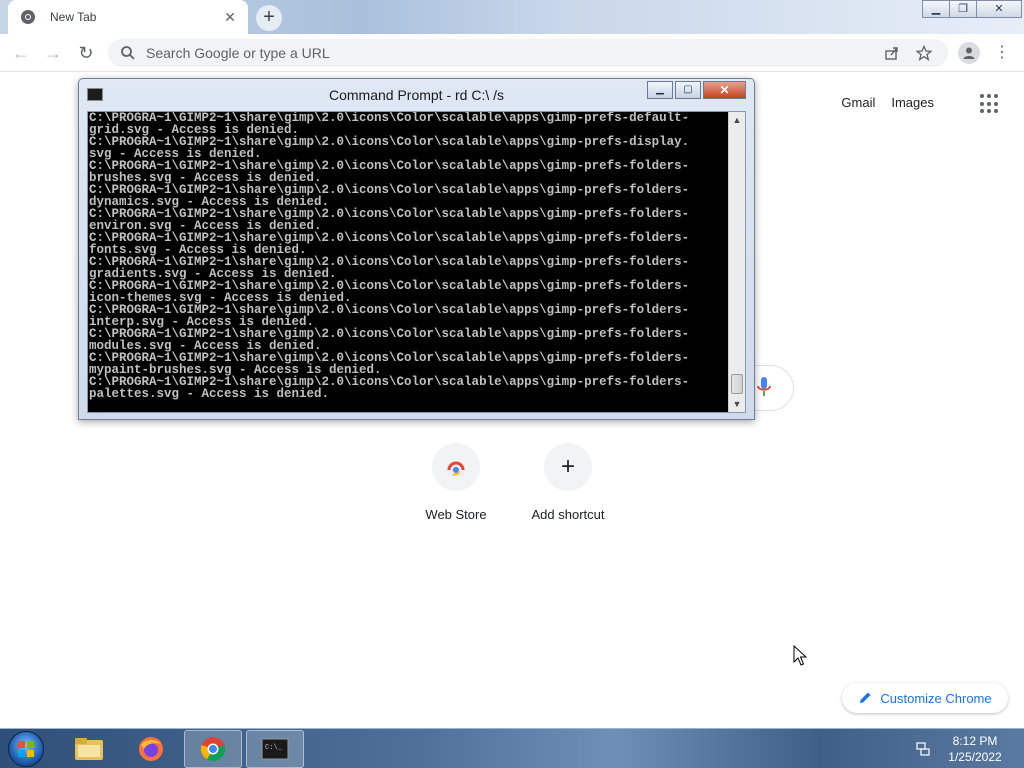 The width and height of the screenshot is (1024, 768). I want to click on start-button, so click(26, 749).